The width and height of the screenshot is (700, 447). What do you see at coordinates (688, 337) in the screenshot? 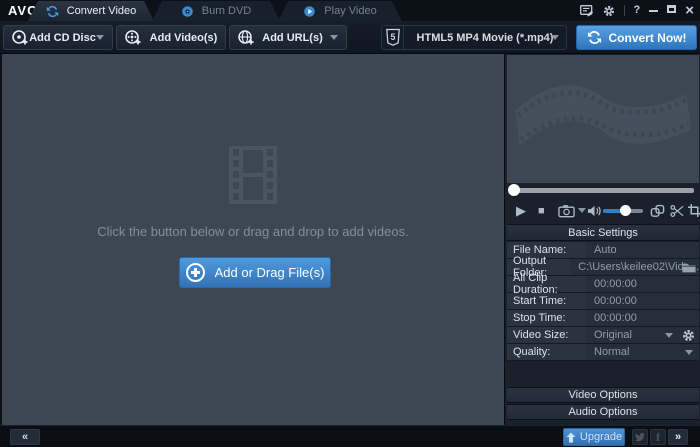
I see `video-size-gear-icon` at bounding box center [688, 337].